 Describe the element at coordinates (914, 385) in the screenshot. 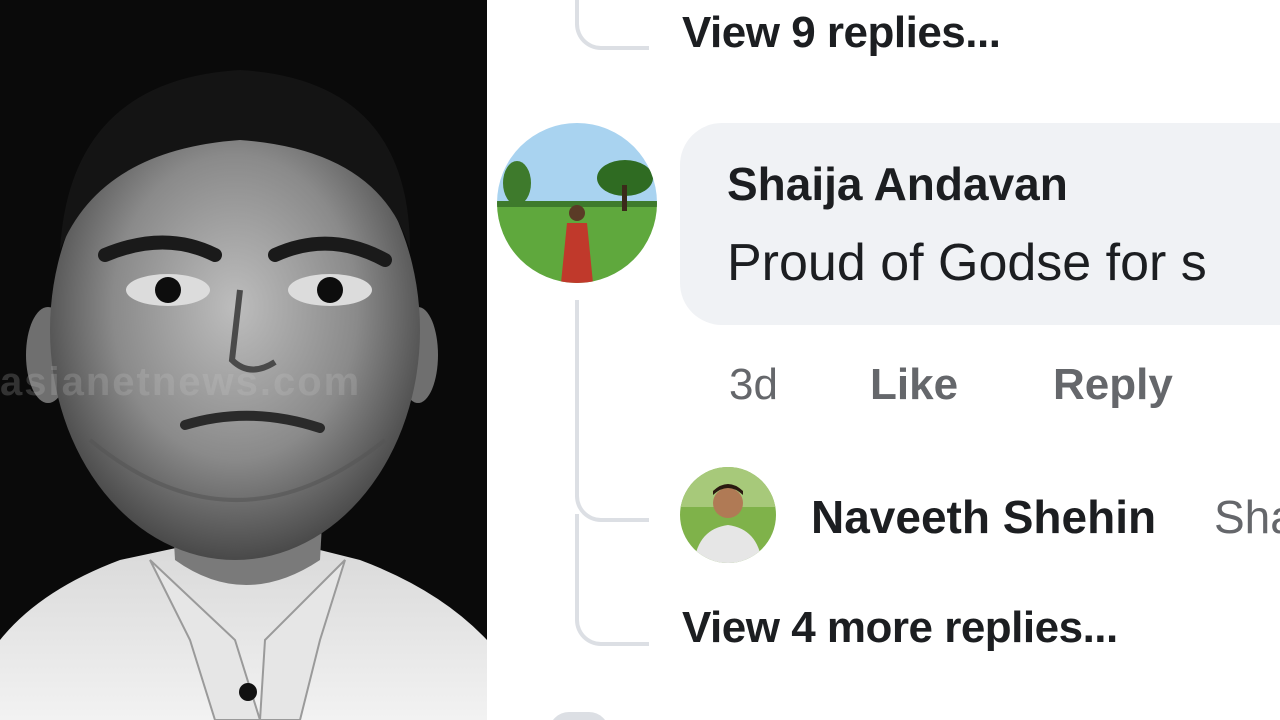

I see `like-button: Like` at that location.